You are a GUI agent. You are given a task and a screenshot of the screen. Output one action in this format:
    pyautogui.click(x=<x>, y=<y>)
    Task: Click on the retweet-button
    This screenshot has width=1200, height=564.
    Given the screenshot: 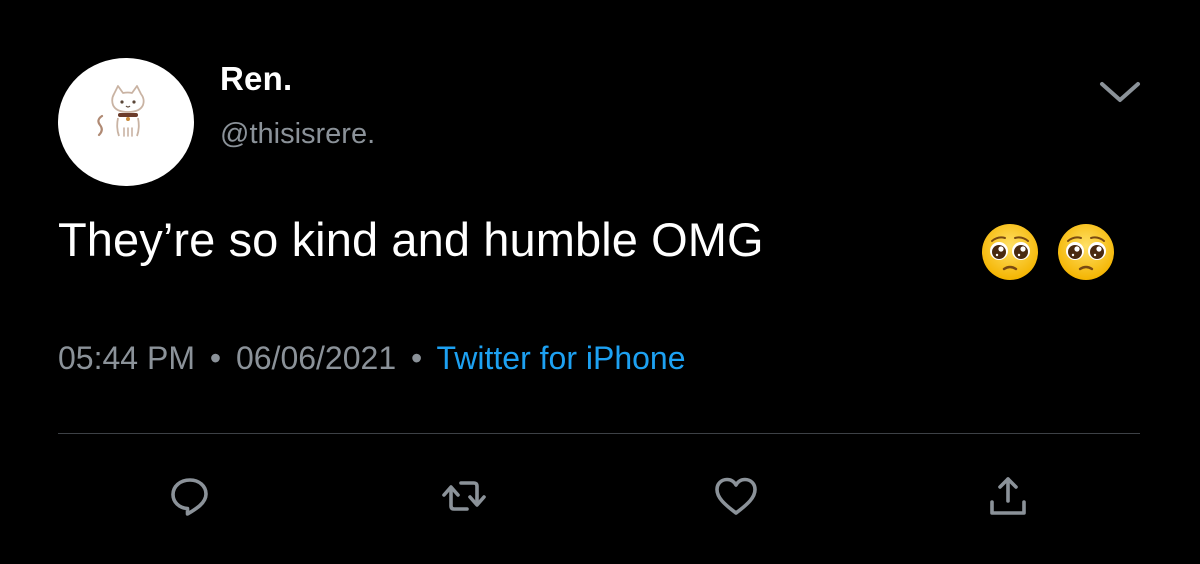 What is the action you would take?
    pyautogui.click(x=464, y=496)
    